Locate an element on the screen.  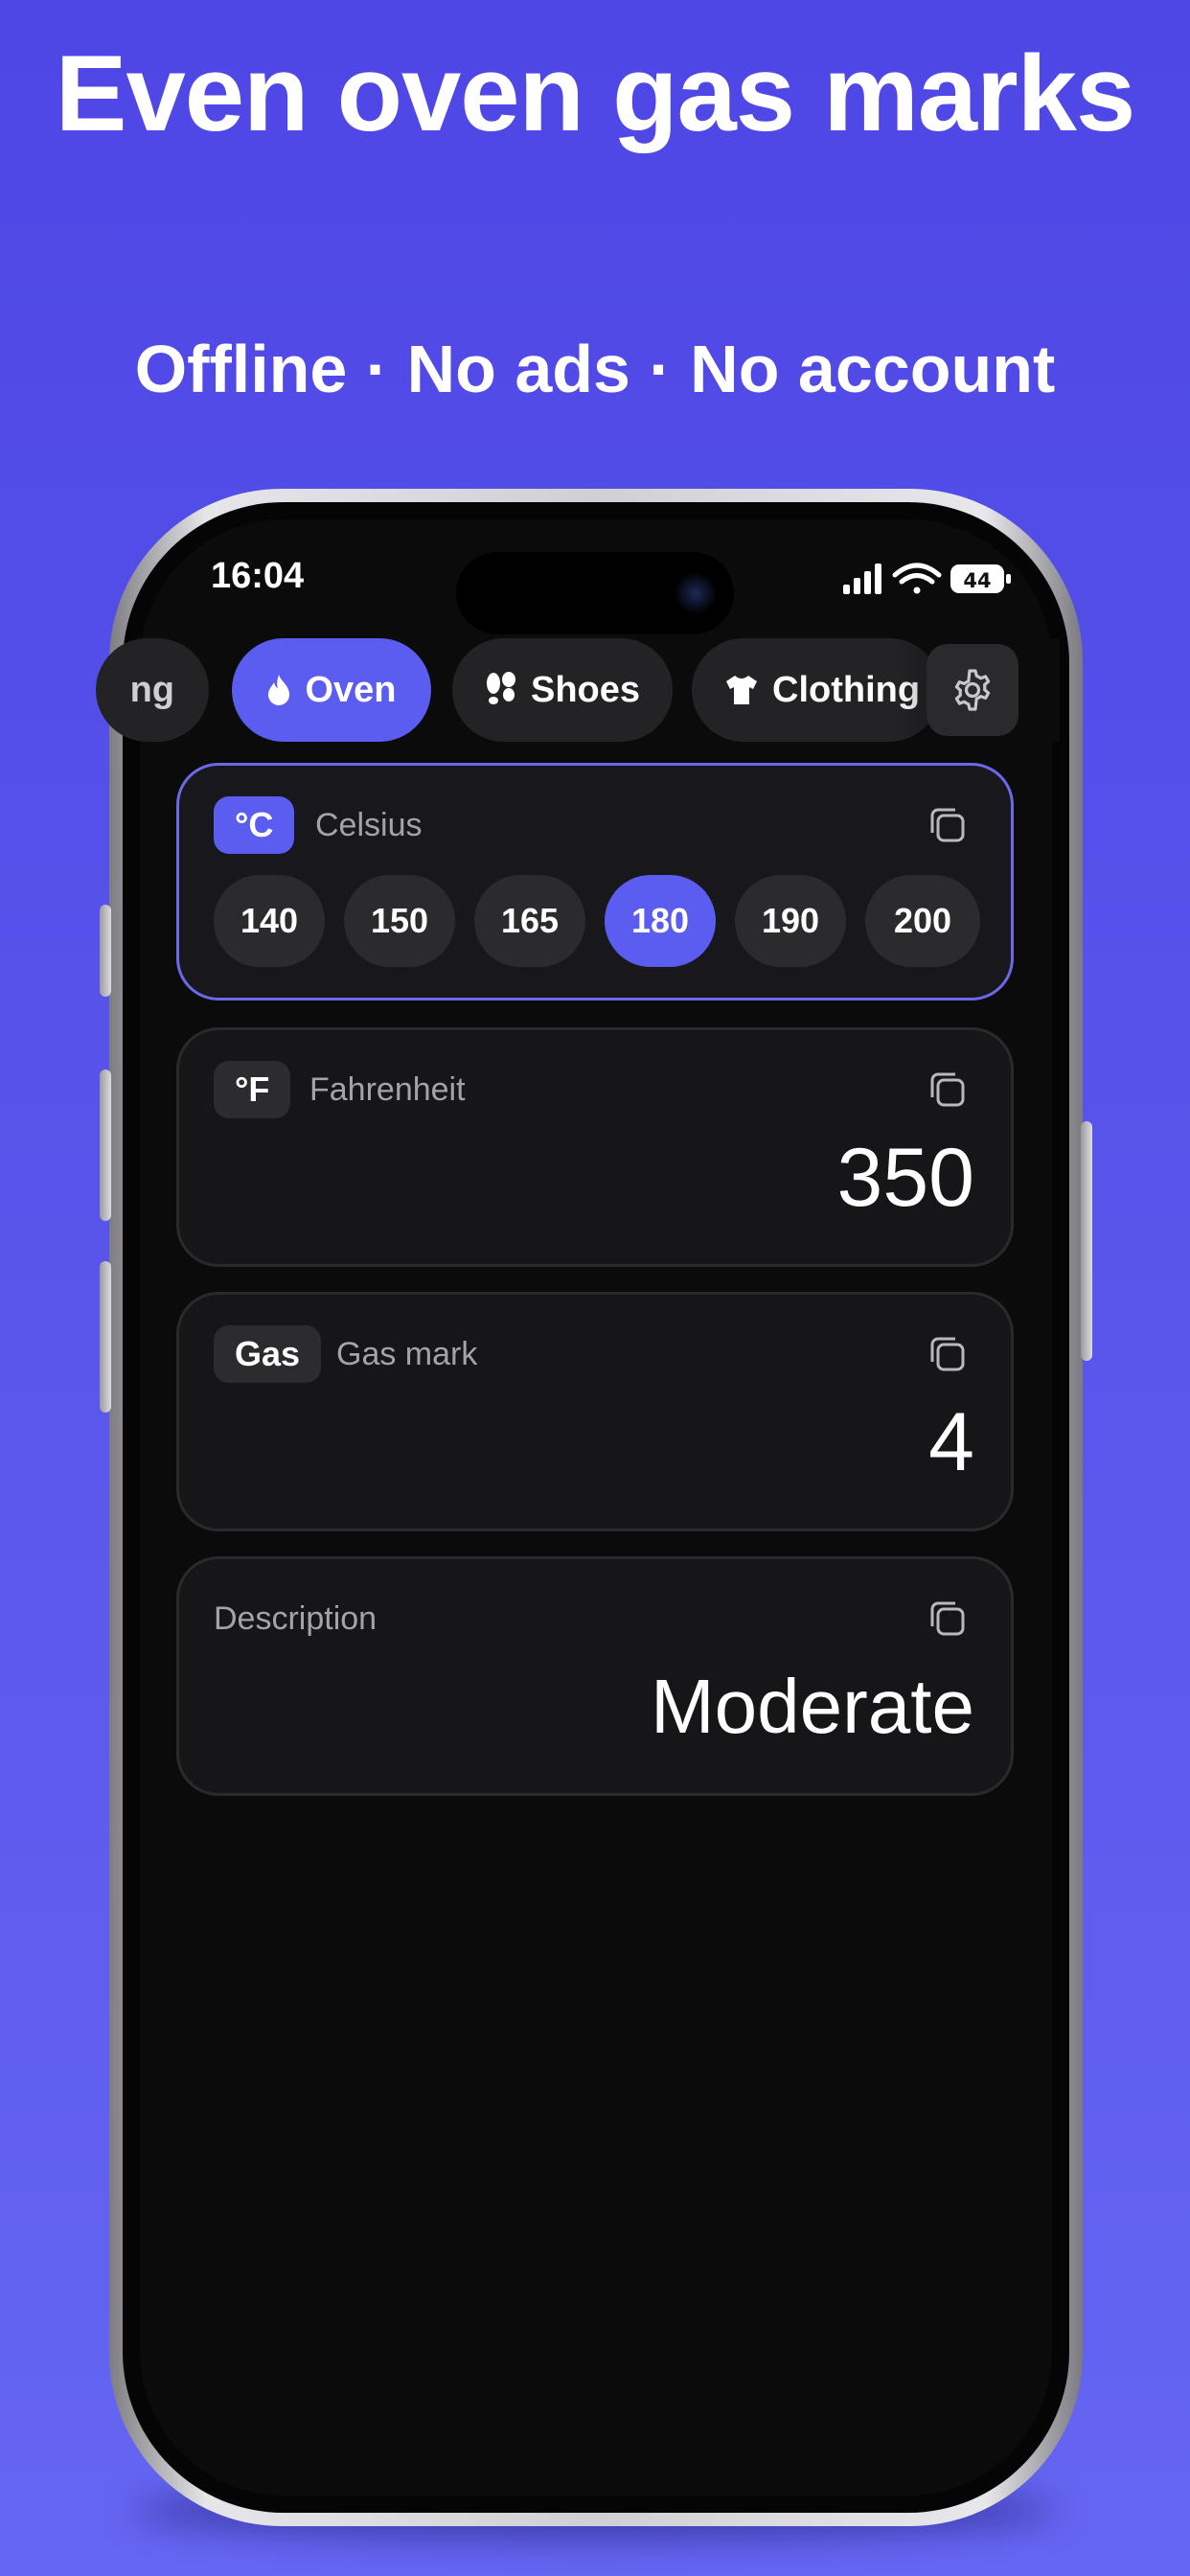
tab-cooking: ng is located at coordinates (152, 690).